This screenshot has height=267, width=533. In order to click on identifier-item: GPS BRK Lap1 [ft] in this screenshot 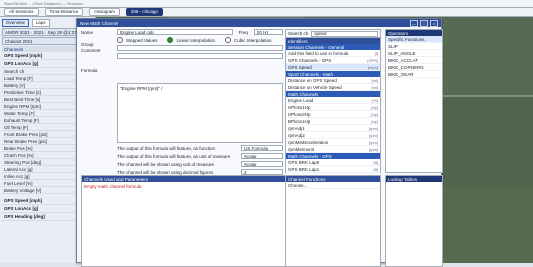, I will do `click(333, 169)`.